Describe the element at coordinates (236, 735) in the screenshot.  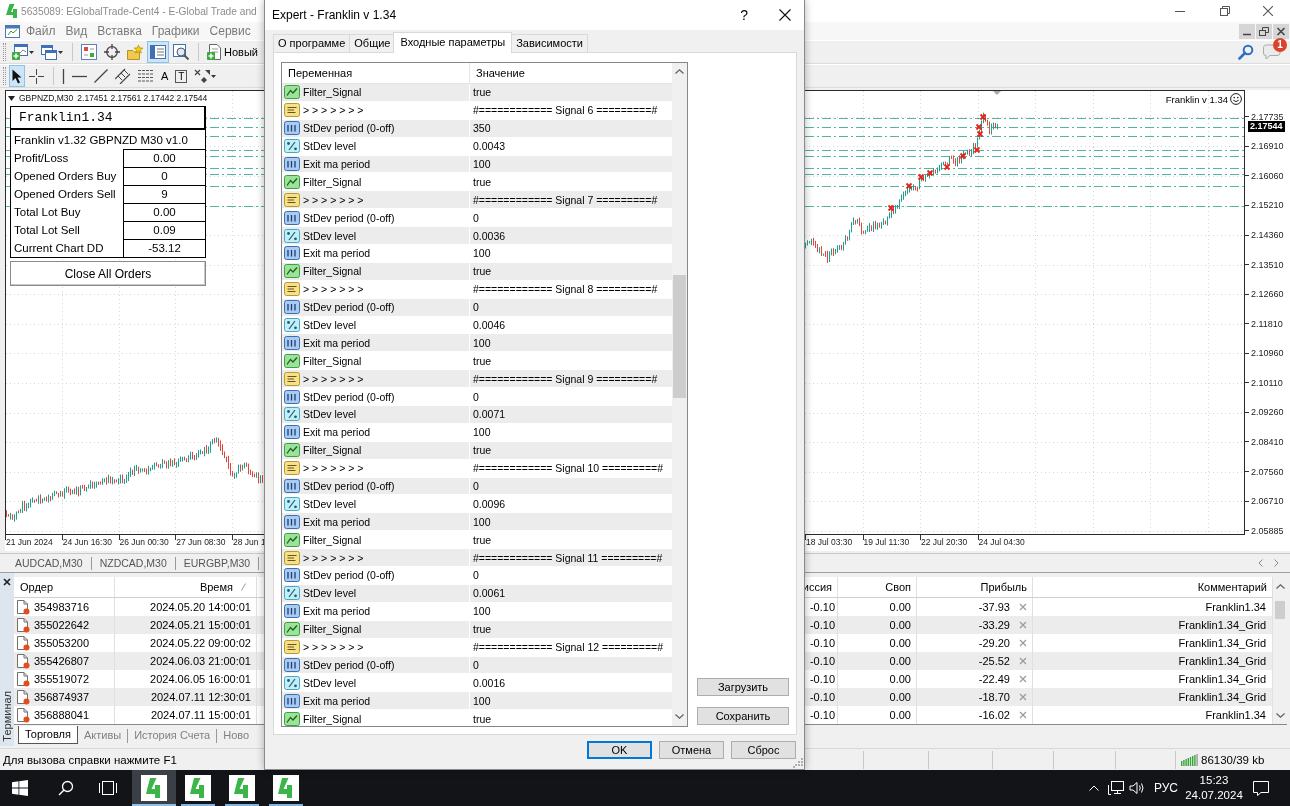
I see `tab: Ново` at that location.